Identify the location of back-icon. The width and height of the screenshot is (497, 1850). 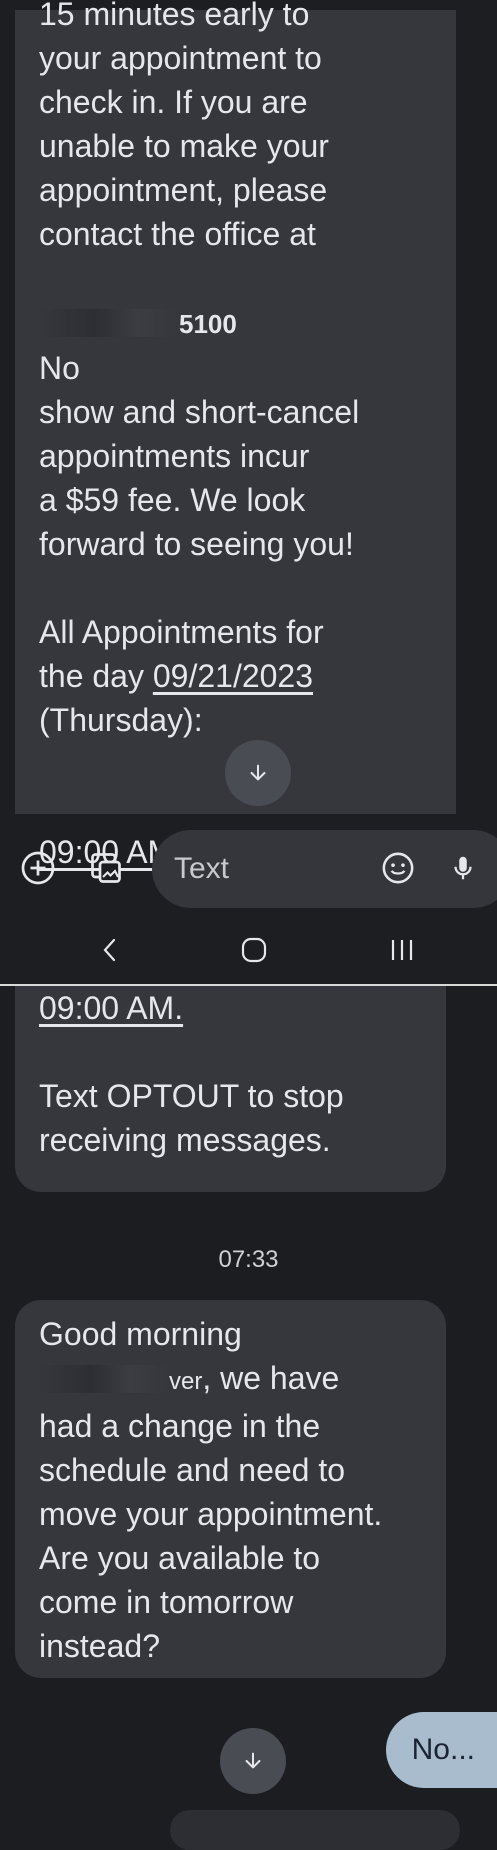
(109, 950).